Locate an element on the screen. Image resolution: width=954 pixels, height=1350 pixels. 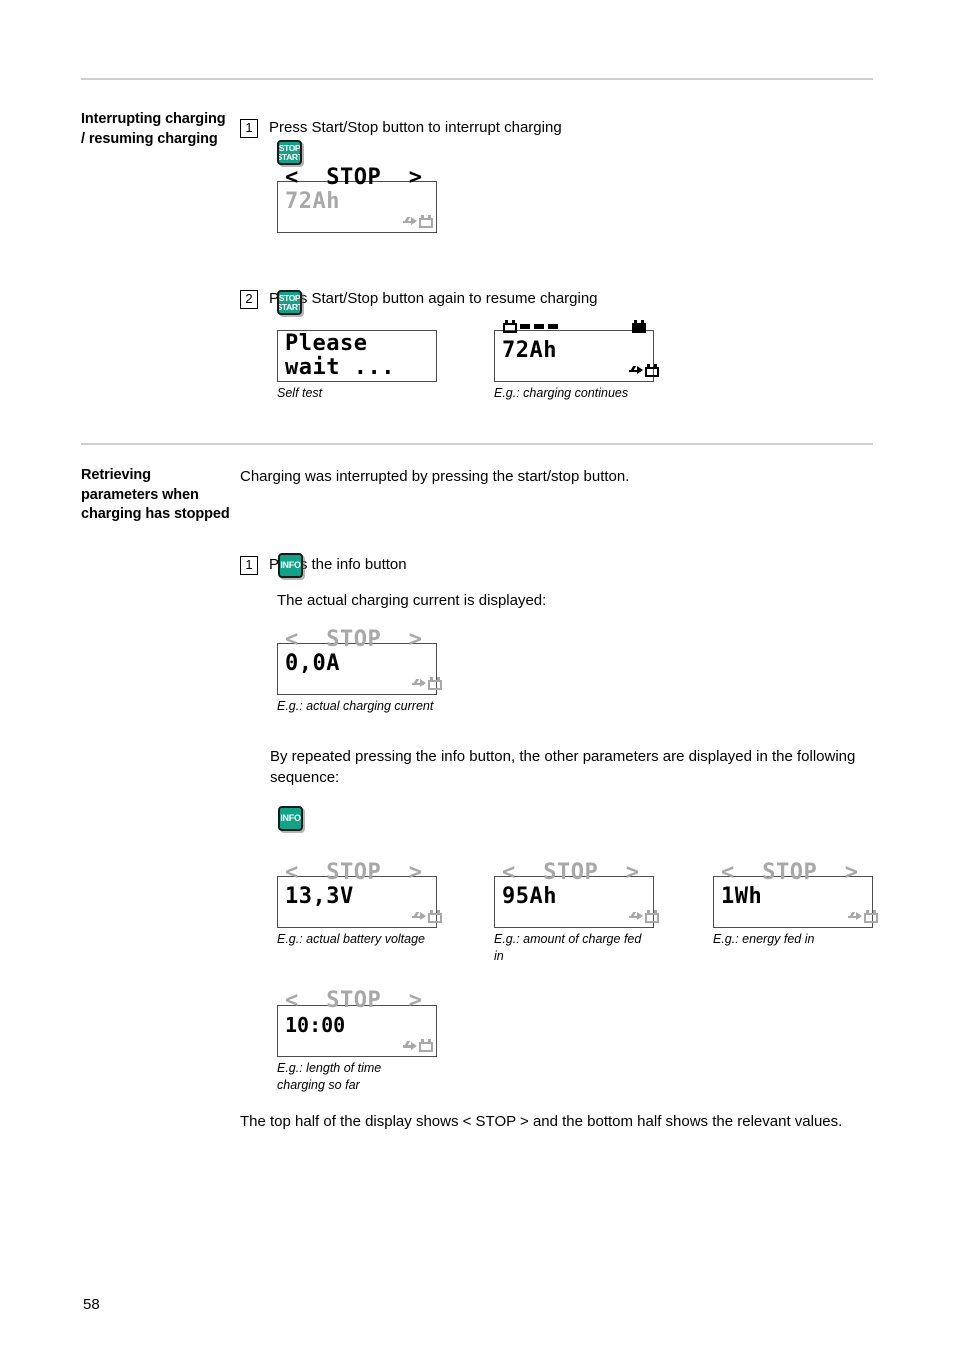
lcd-display-energy-wrap: < STOP > 1Wh E.g.: energy fed in is located at coordinates (795, 904).